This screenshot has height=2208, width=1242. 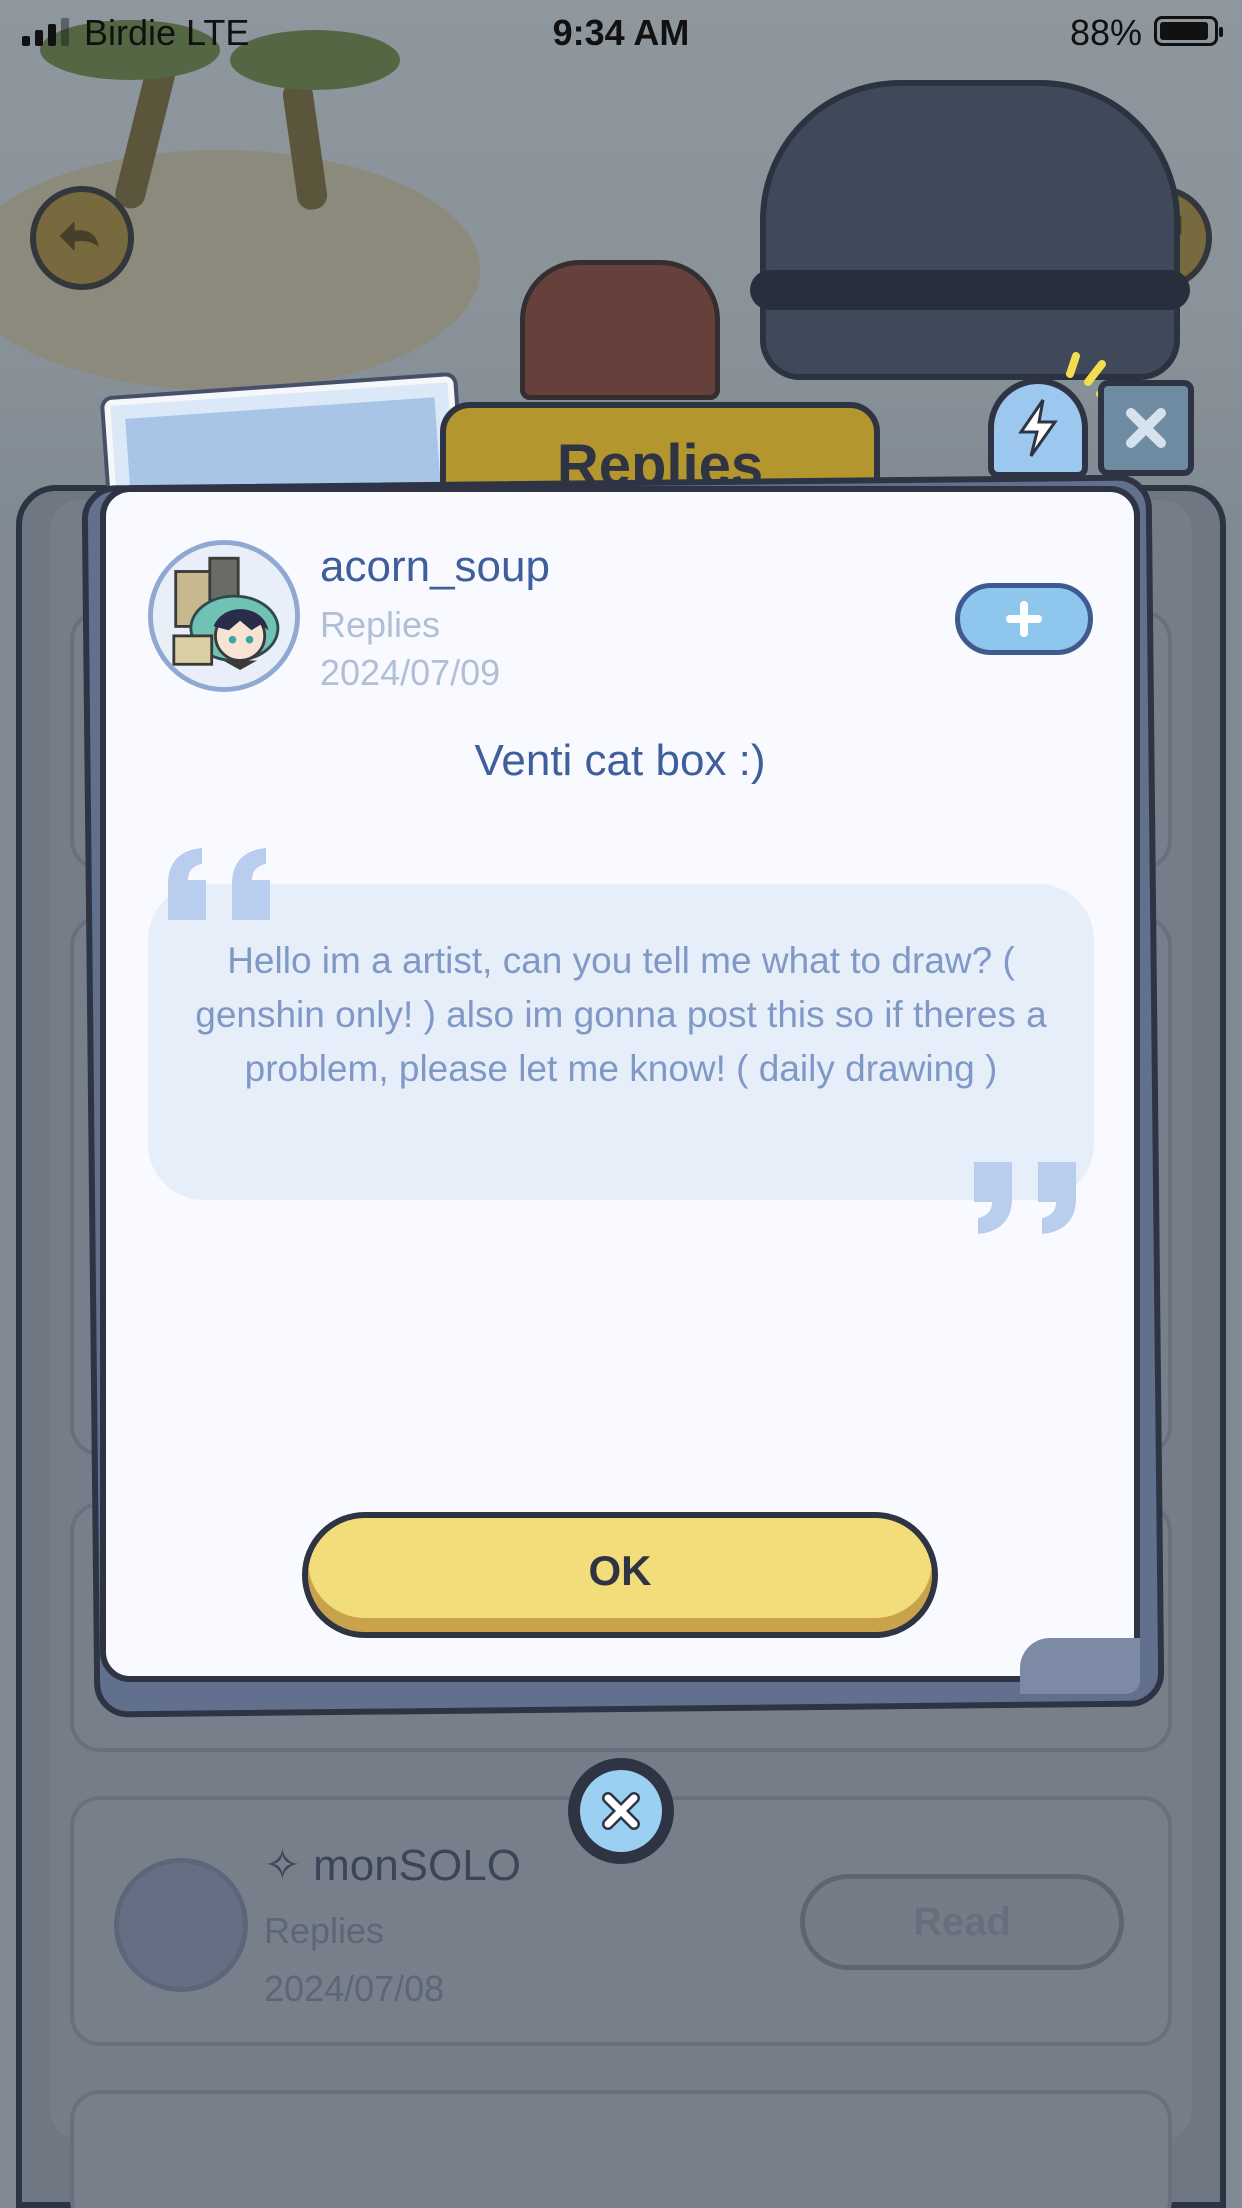 What do you see at coordinates (620, 1570) in the screenshot?
I see `ok-button-label: OK` at bounding box center [620, 1570].